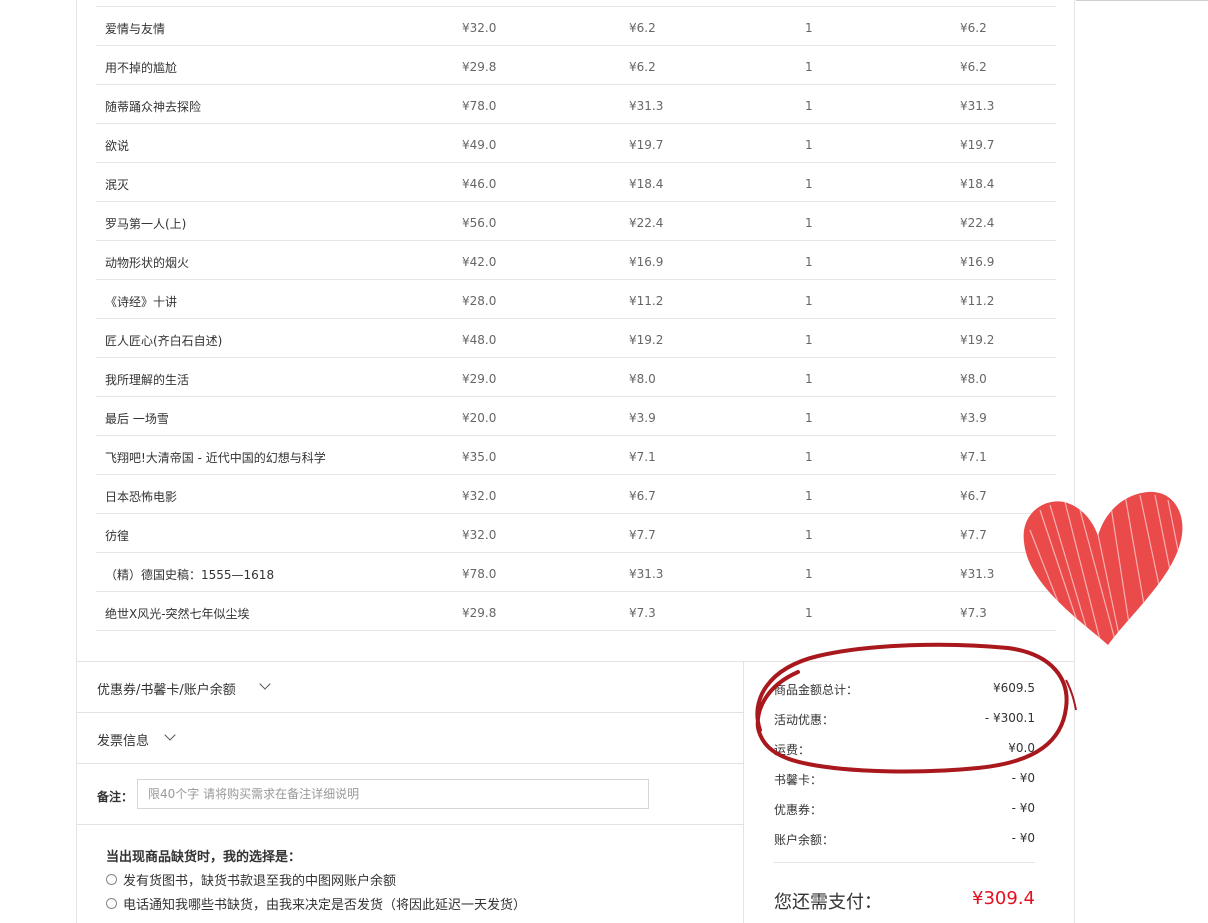 The height and width of the screenshot is (923, 1208). What do you see at coordinates (189, 575) in the screenshot?
I see `item-title: （精）德国史稿：1555—1618` at bounding box center [189, 575].